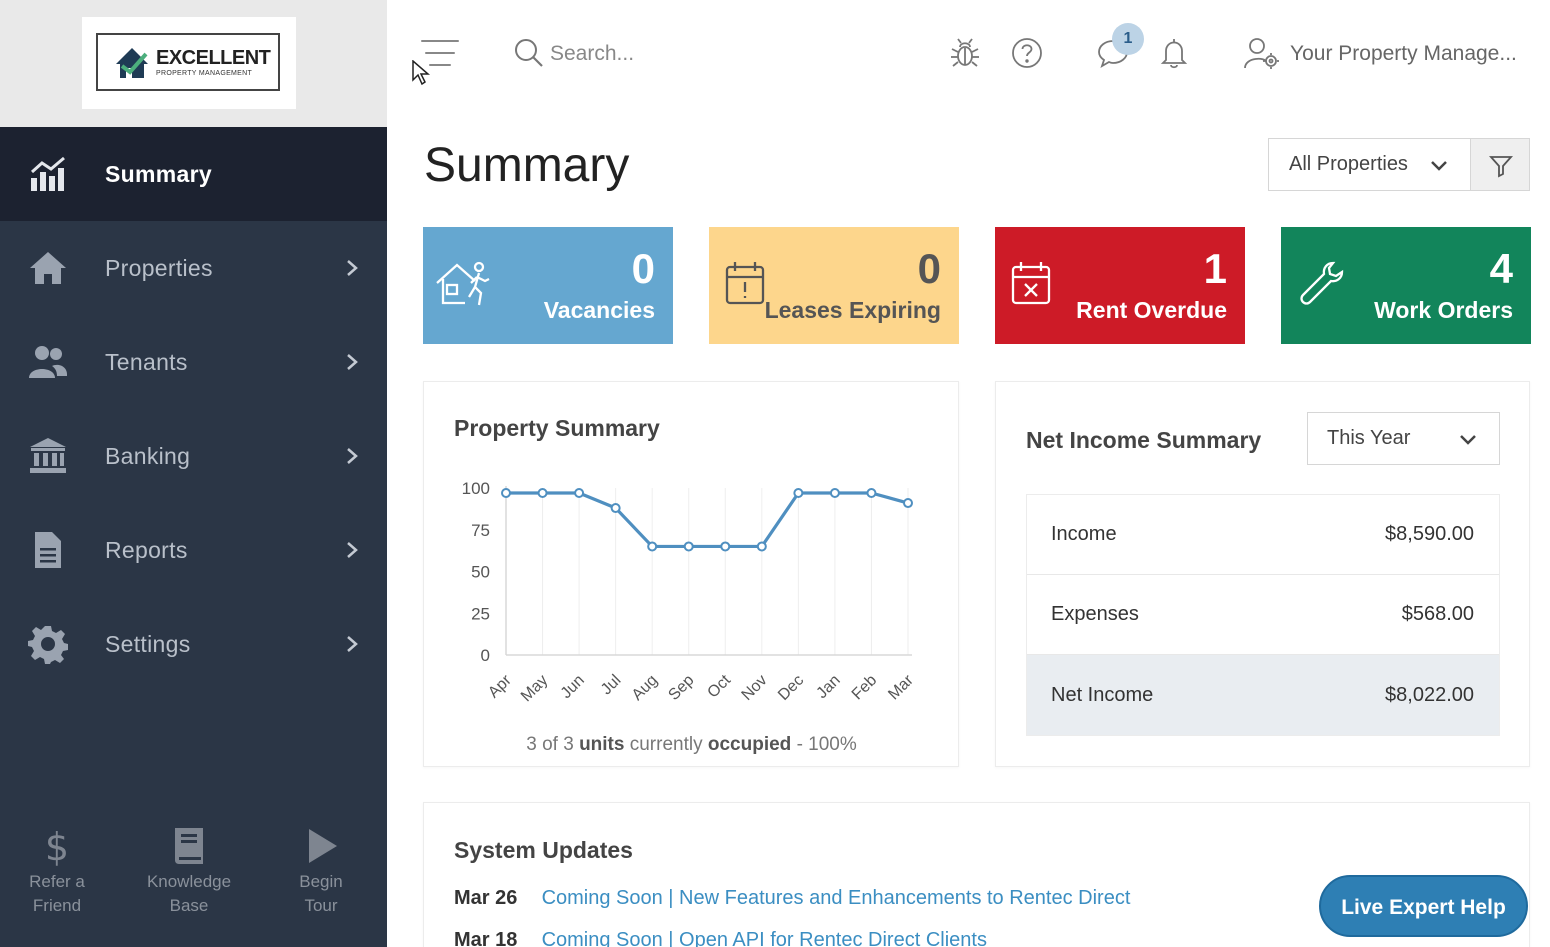 Image resolution: width=1550 pixels, height=947 pixels. Describe the element at coordinates (48, 362) in the screenshot. I see `users-icon` at that location.